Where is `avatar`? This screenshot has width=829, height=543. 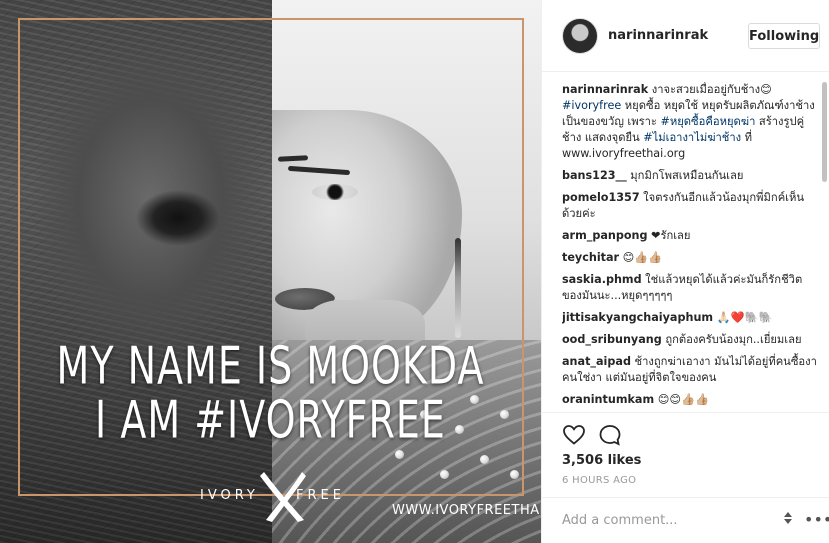
avatar is located at coordinates (580, 36).